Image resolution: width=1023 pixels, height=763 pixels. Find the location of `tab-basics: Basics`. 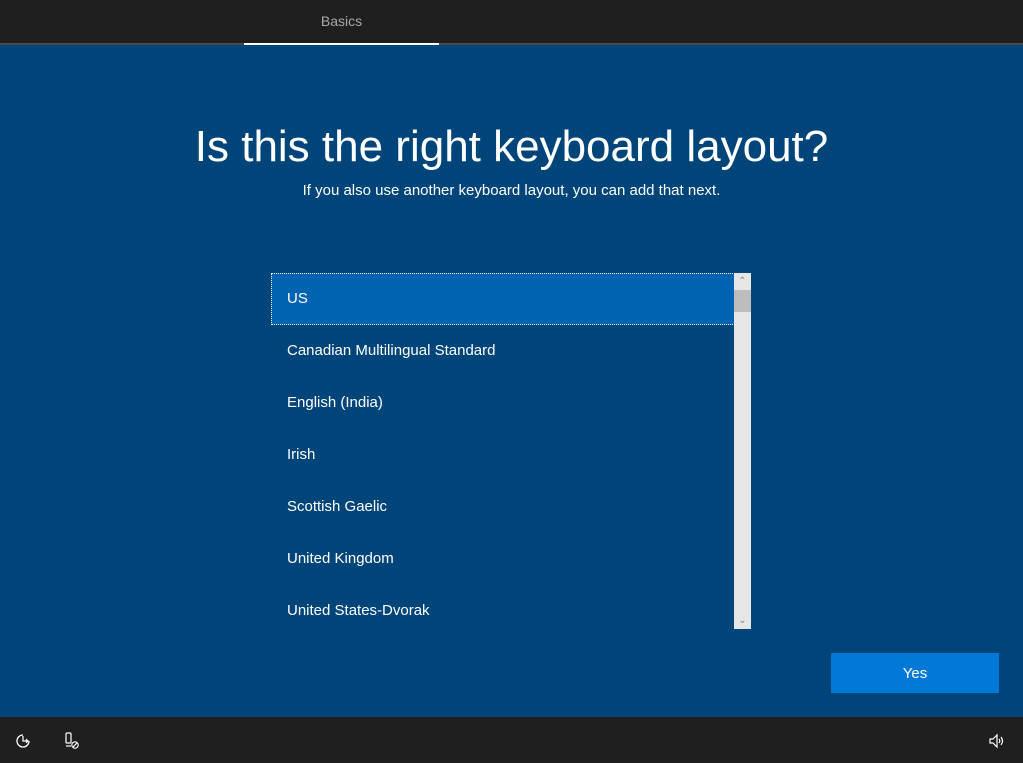

tab-basics: Basics is located at coordinates (341, 21).